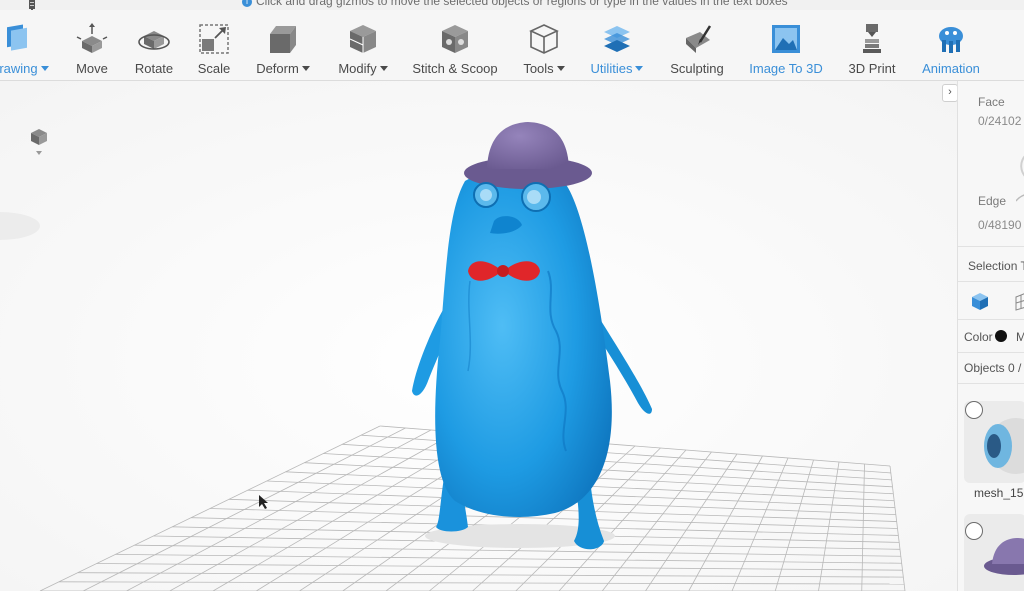 The height and width of the screenshot is (591, 1024). I want to click on selection-type-label: Selection T, so click(996, 266).